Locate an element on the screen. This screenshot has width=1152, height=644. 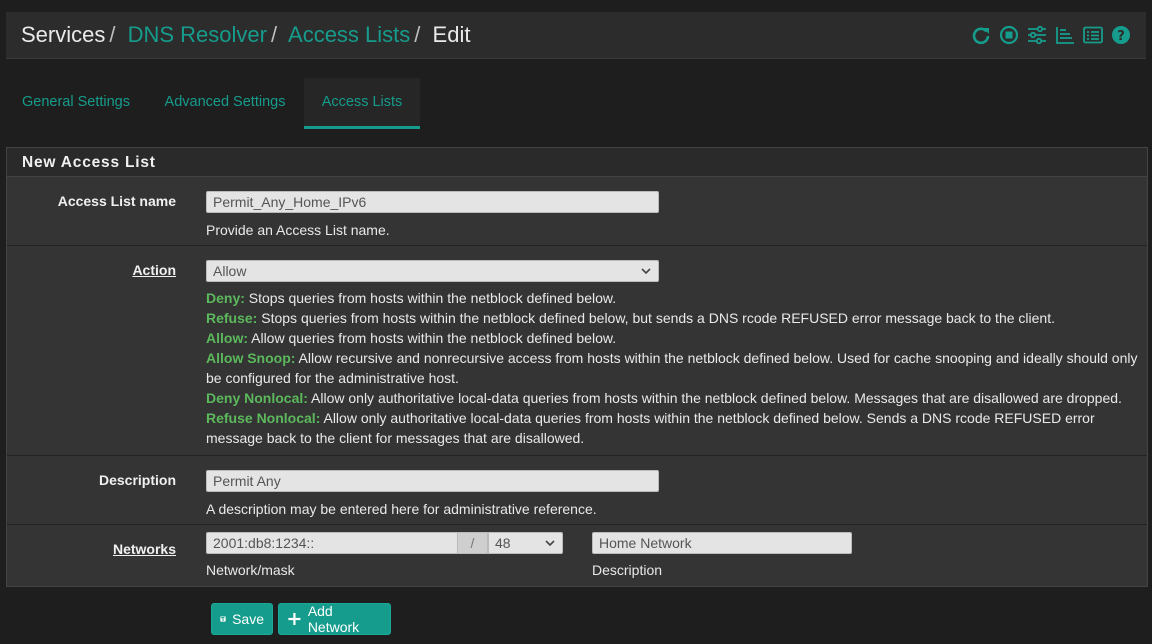
tab-advanced-settings: Advanced Settings is located at coordinates (225, 102).